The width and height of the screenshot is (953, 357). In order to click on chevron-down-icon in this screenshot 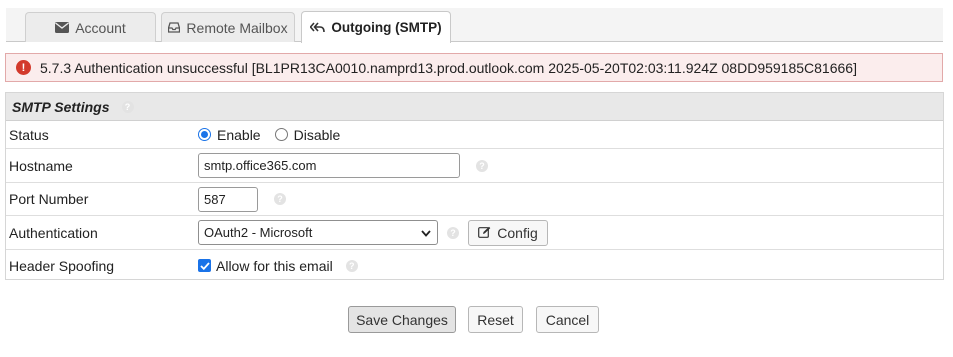, I will do `click(426, 232)`.